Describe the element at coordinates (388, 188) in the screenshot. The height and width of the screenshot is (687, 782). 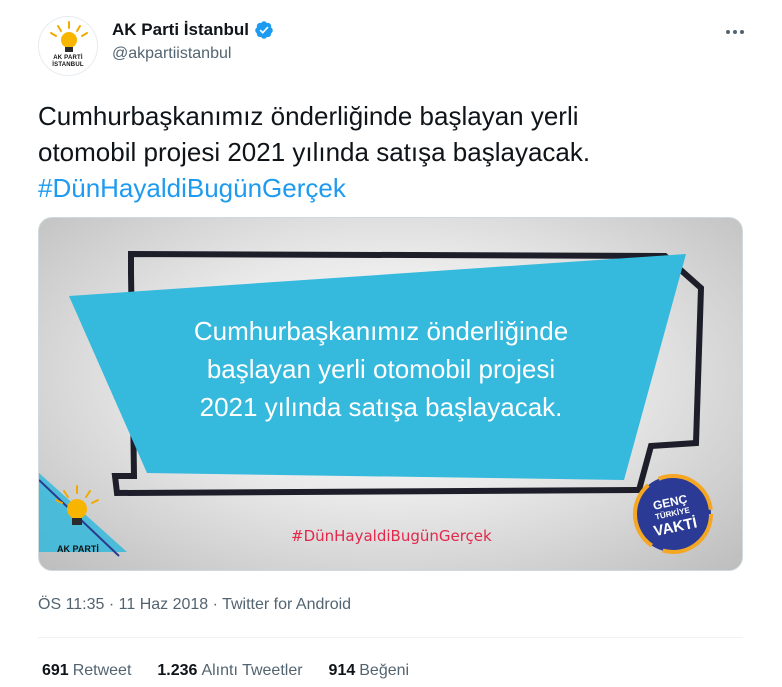
I see `hashtag-link: #DünHayaldiBugünGerçek` at that location.